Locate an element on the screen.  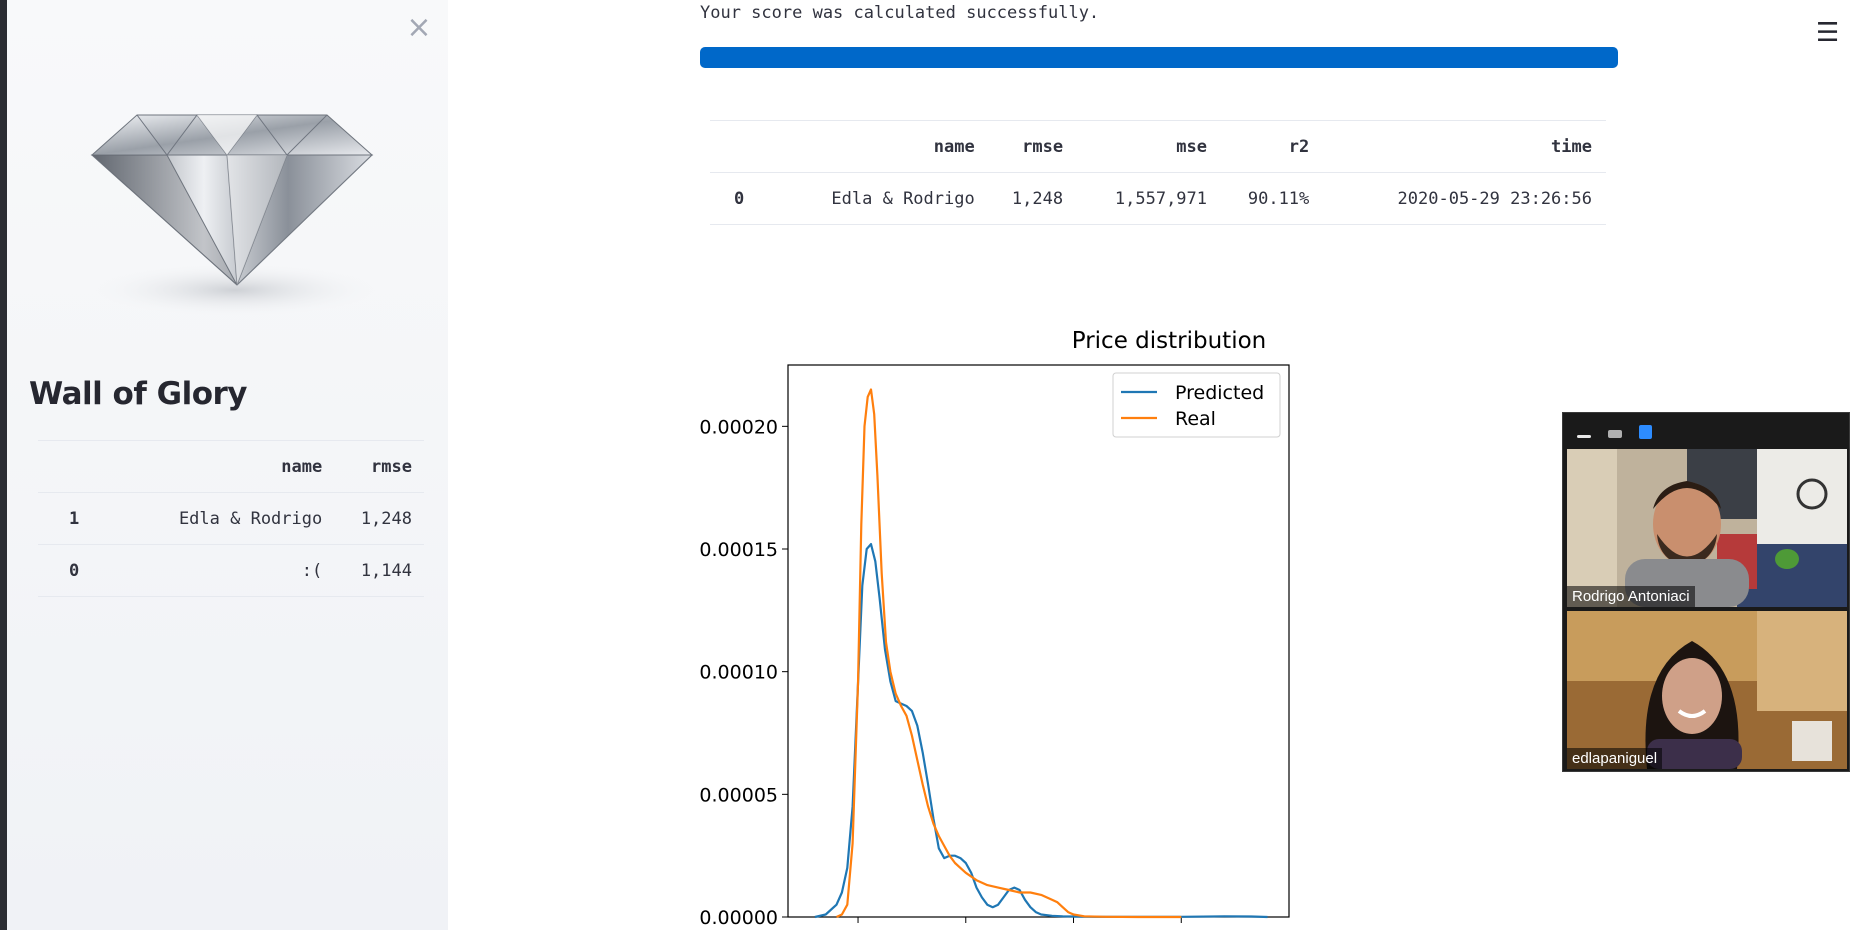
cell-time: 2020-05-29 23:26:56 is located at coordinates (1464, 198).